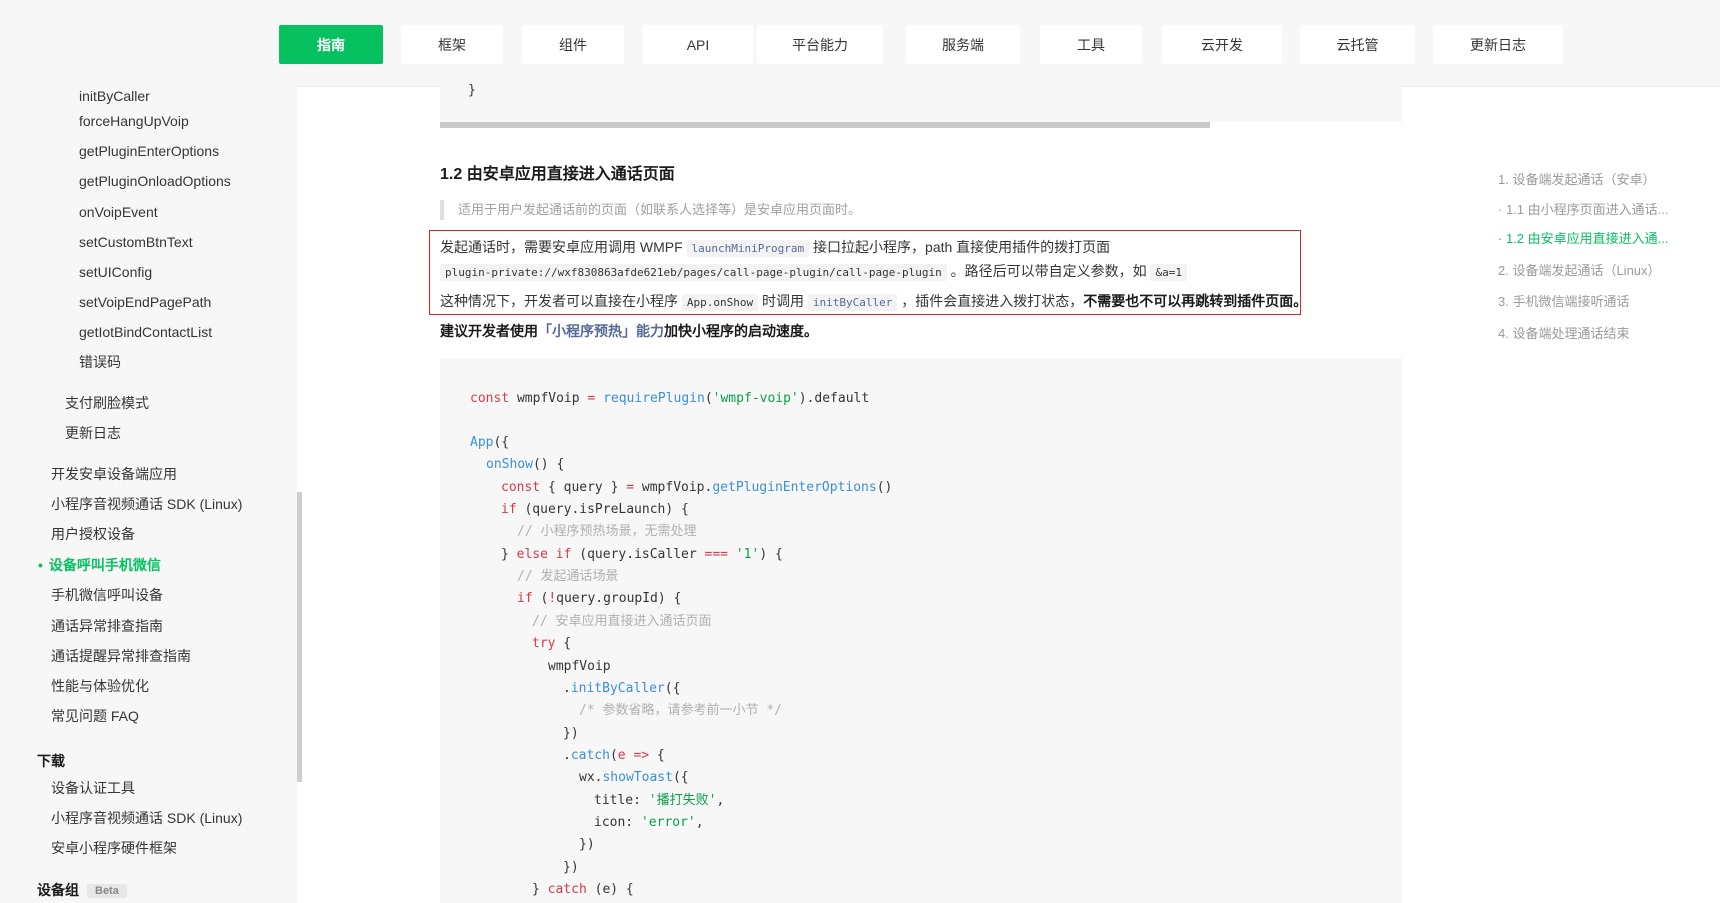 The width and height of the screenshot is (1720, 903). Describe the element at coordinates (559, 301) in the screenshot. I see `text: 这种情况下，开发者可以直接在小程序` at that location.